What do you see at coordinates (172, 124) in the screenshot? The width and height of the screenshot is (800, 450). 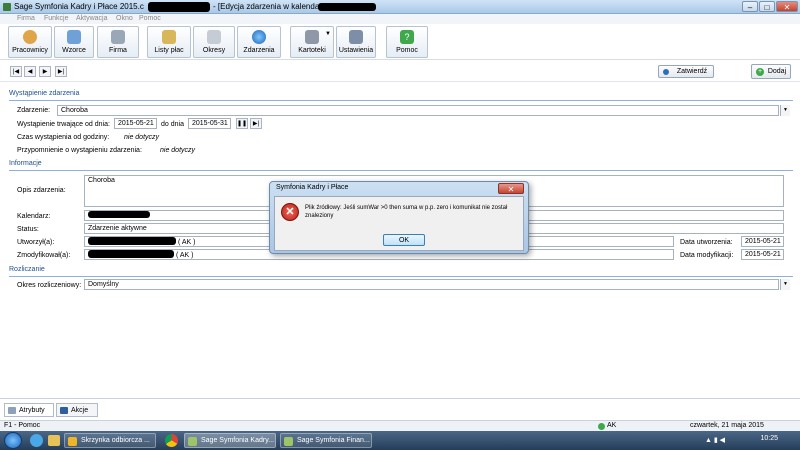 I see `to-label: do dnia` at bounding box center [172, 124].